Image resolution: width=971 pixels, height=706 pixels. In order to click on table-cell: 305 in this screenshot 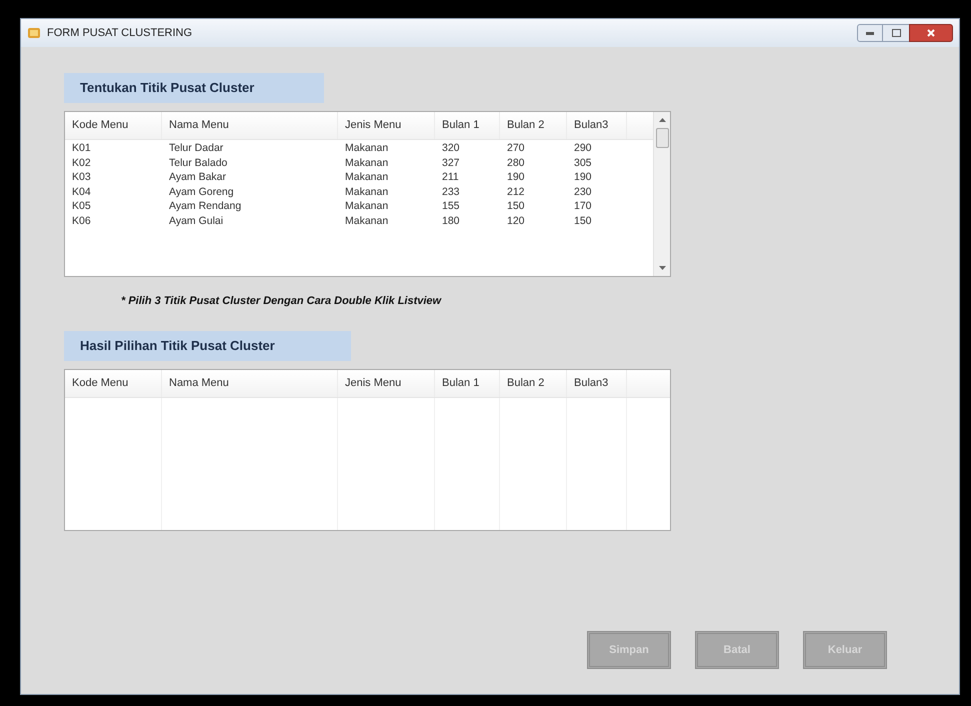, I will do `click(583, 162)`.